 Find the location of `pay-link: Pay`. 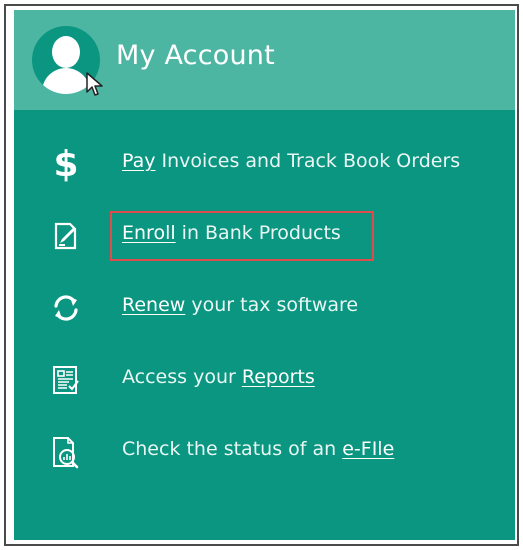

pay-link: Pay is located at coordinates (139, 161).